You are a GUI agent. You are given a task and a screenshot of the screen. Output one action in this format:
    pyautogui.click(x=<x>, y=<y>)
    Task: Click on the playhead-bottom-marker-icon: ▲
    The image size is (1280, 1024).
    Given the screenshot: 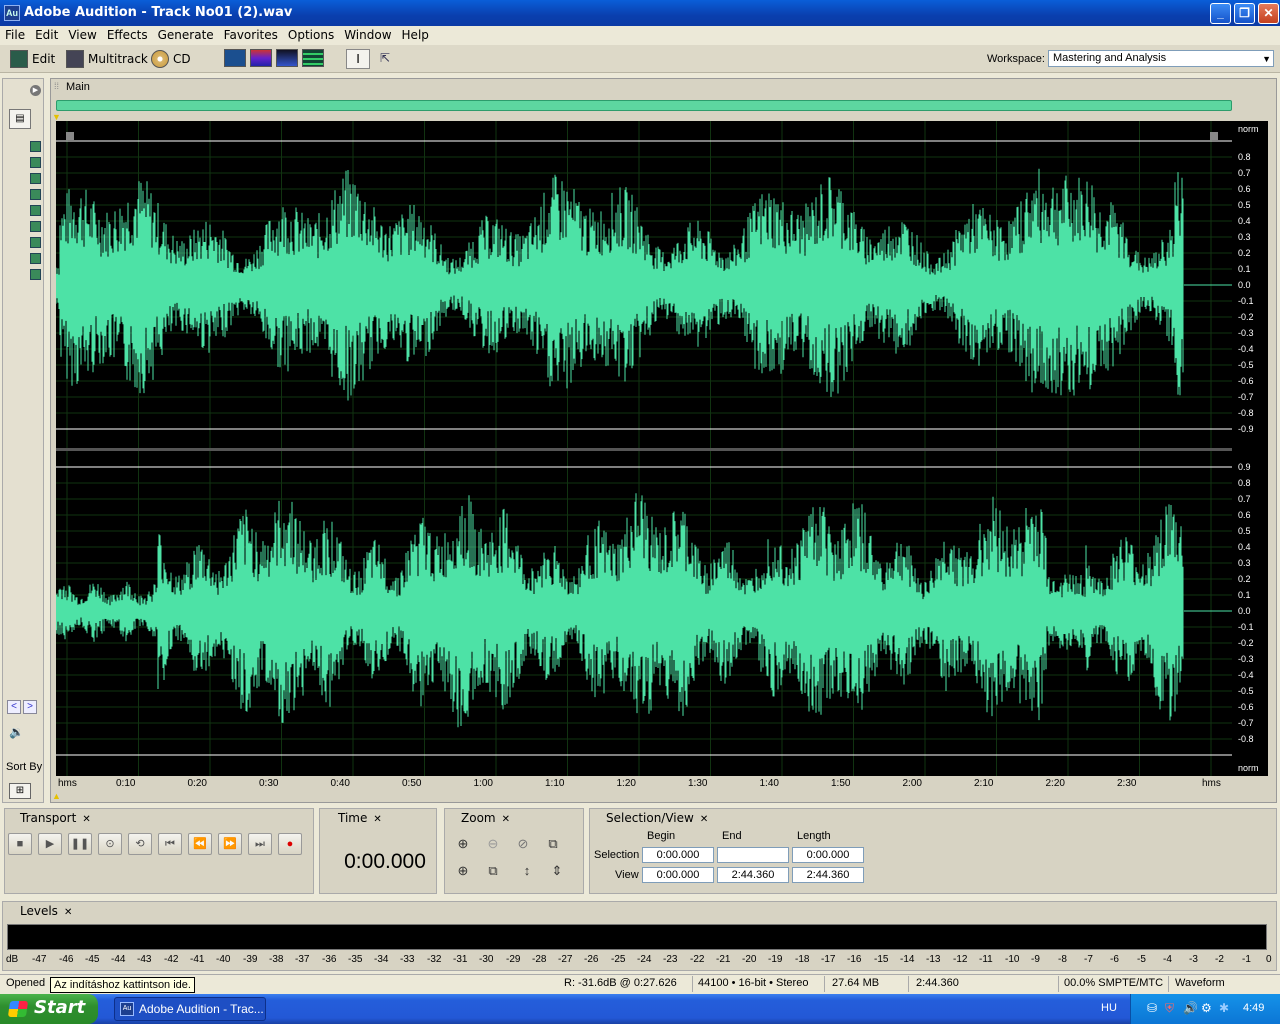 What is the action you would take?
    pyautogui.click(x=56, y=796)
    